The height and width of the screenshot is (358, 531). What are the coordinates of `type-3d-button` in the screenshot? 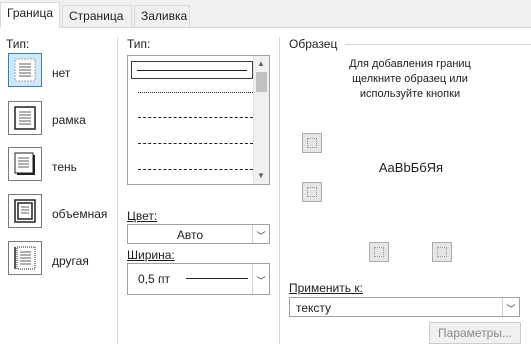 It's located at (25, 211).